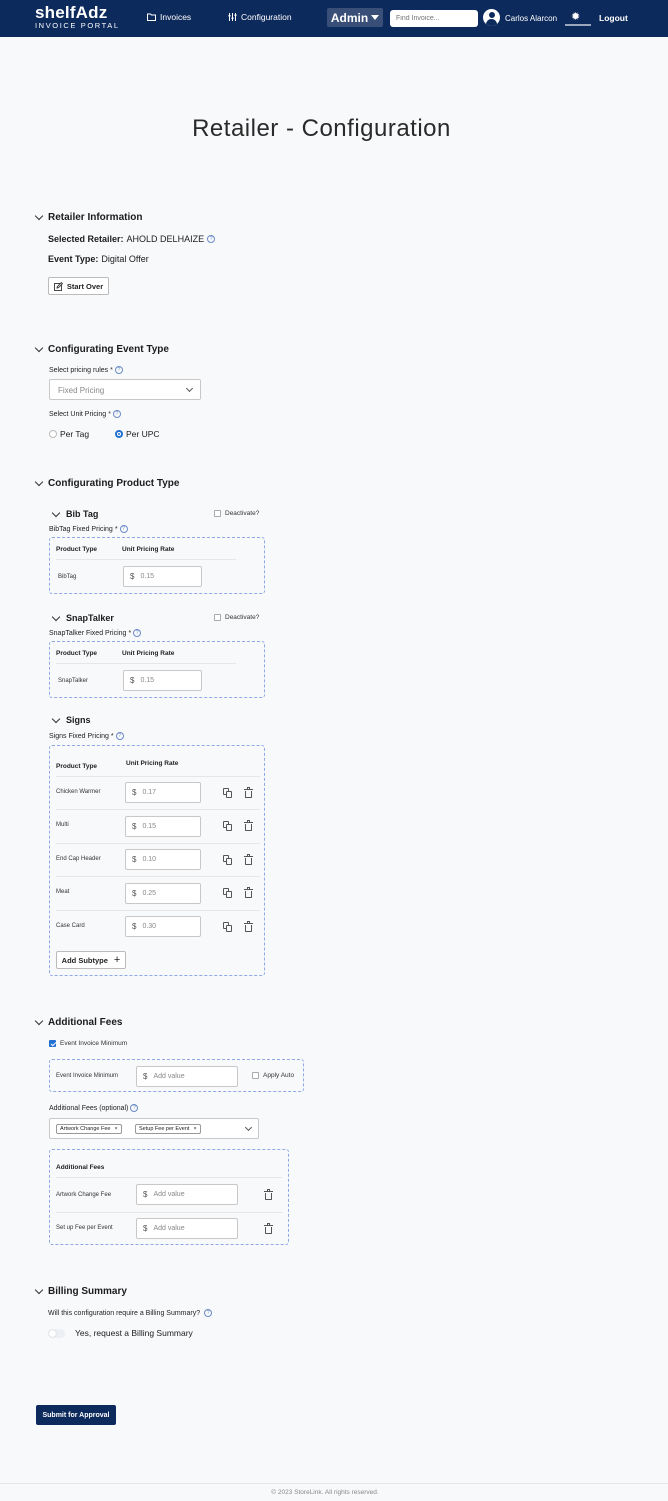 The width and height of the screenshot is (668, 1501). I want to click on billing-summary-header: Billing Summary, so click(80, 1291).